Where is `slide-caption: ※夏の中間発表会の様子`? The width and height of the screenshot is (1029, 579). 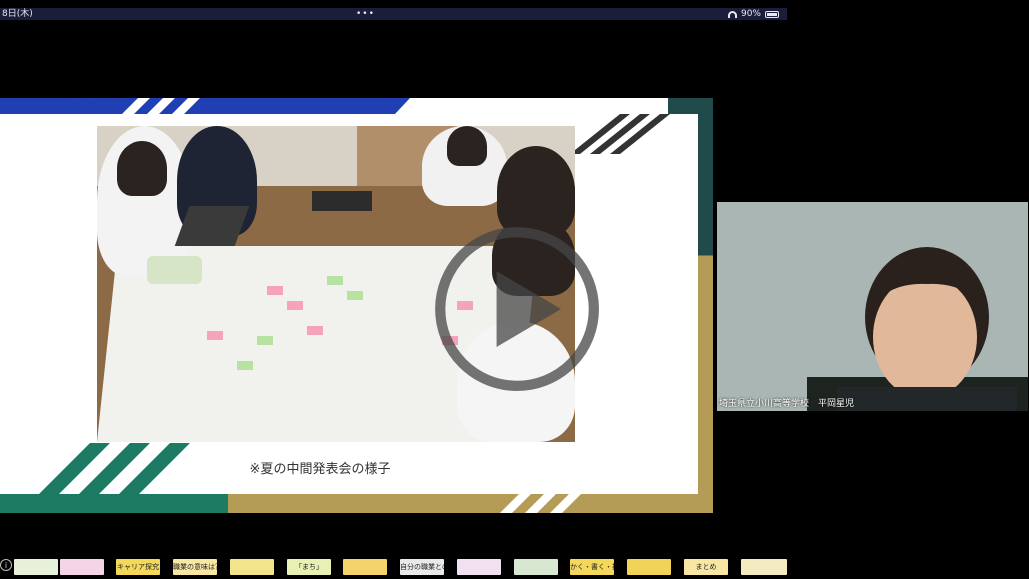 slide-caption: ※夏の中間発表会の様子 is located at coordinates (320, 469).